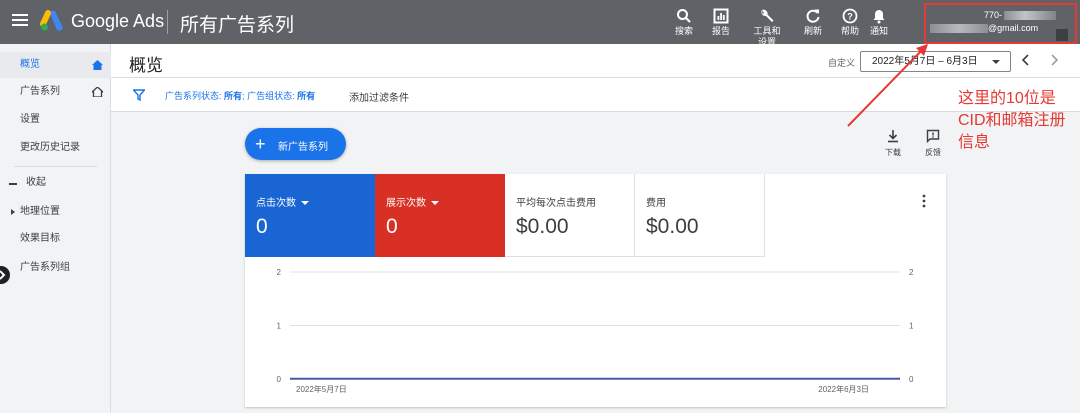 This screenshot has height=413, width=1080. Describe the element at coordinates (1062, 35) in the screenshot. I see `avatar` at that location.